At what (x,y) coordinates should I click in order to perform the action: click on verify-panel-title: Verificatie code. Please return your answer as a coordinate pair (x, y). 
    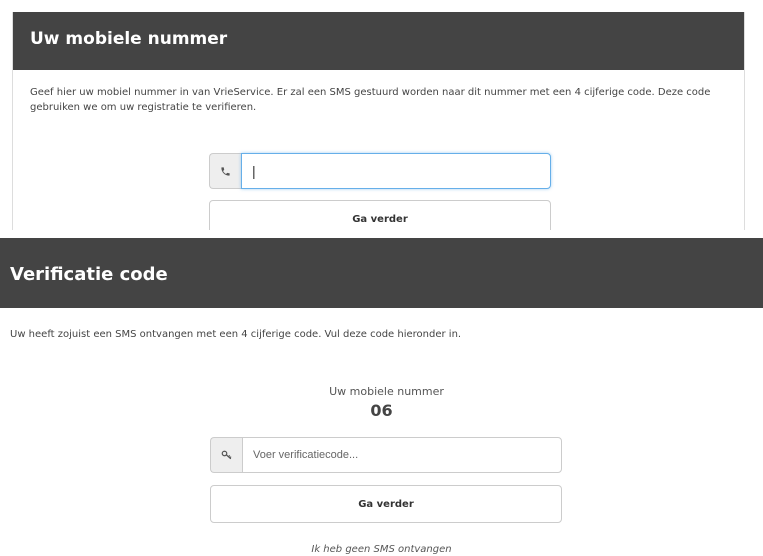
    Looking at the image, I should click on (381, 273).